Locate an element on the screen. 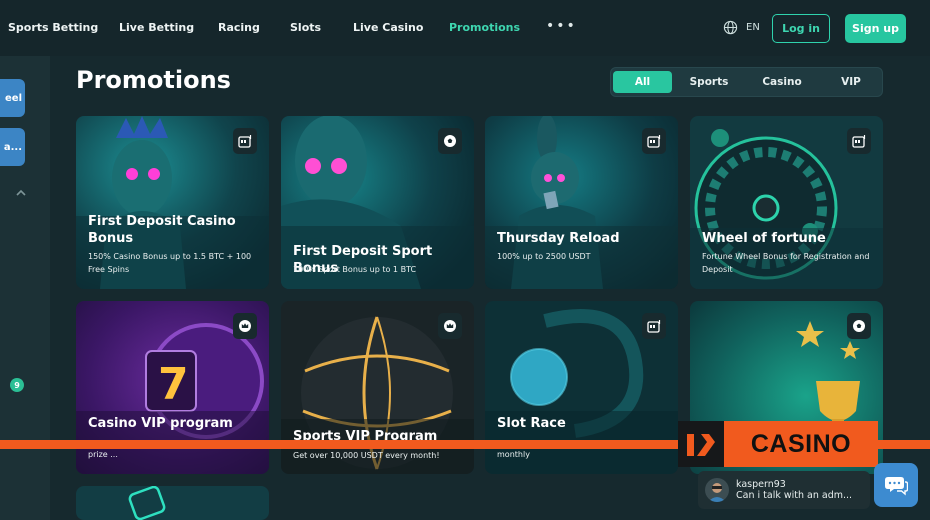 This screenshot has height=520, width=930. signup-button: Sign up is located at coordinates (875, 28).